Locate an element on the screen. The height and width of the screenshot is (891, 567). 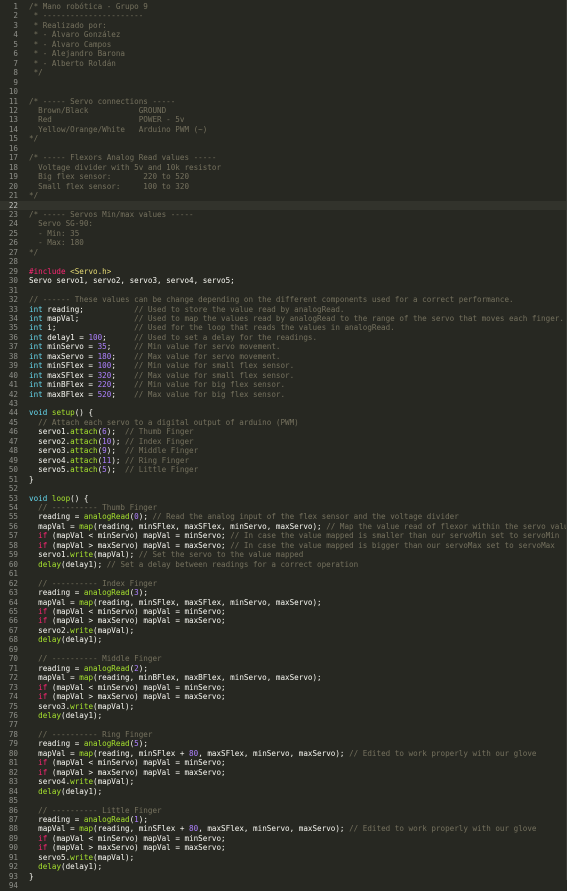
code-line: 2 * ---------------------- is located at coordinates (283, 15).